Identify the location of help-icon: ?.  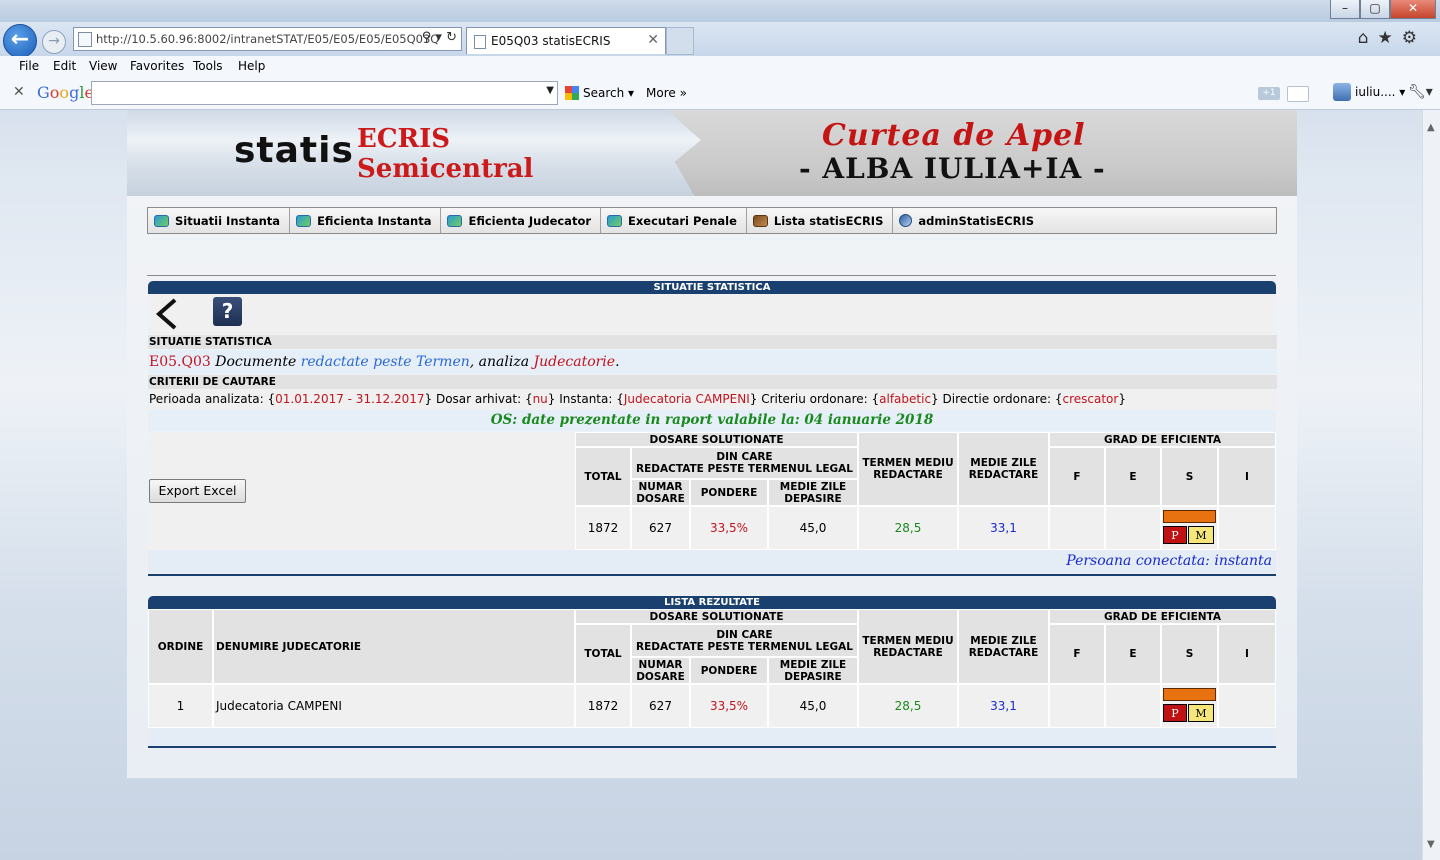
(227, 311).